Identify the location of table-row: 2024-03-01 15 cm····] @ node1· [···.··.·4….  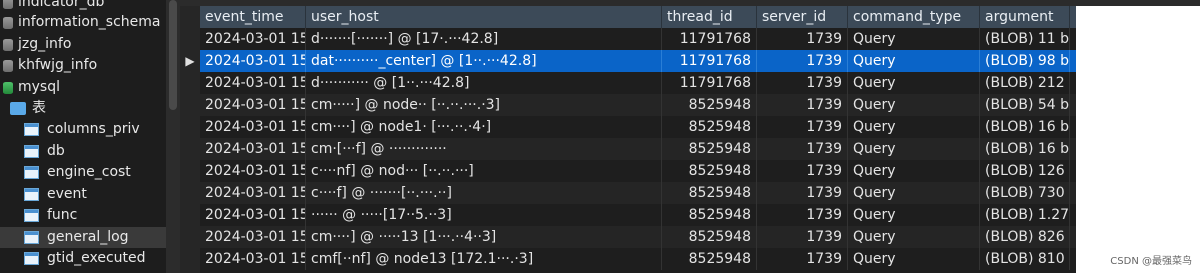
(700, 127).